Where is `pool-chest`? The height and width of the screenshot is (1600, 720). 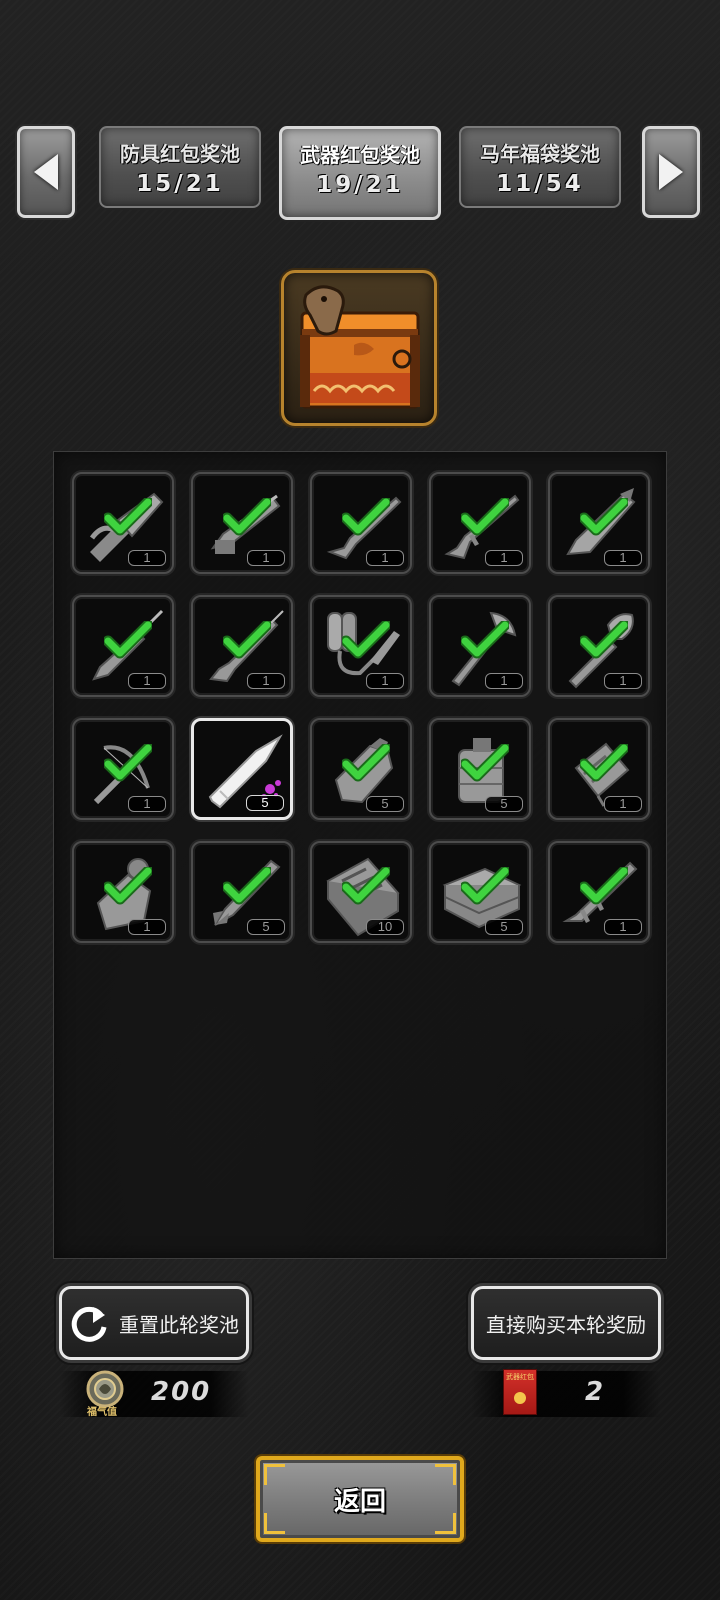
pool-chest is located at coordinates (359, 348).